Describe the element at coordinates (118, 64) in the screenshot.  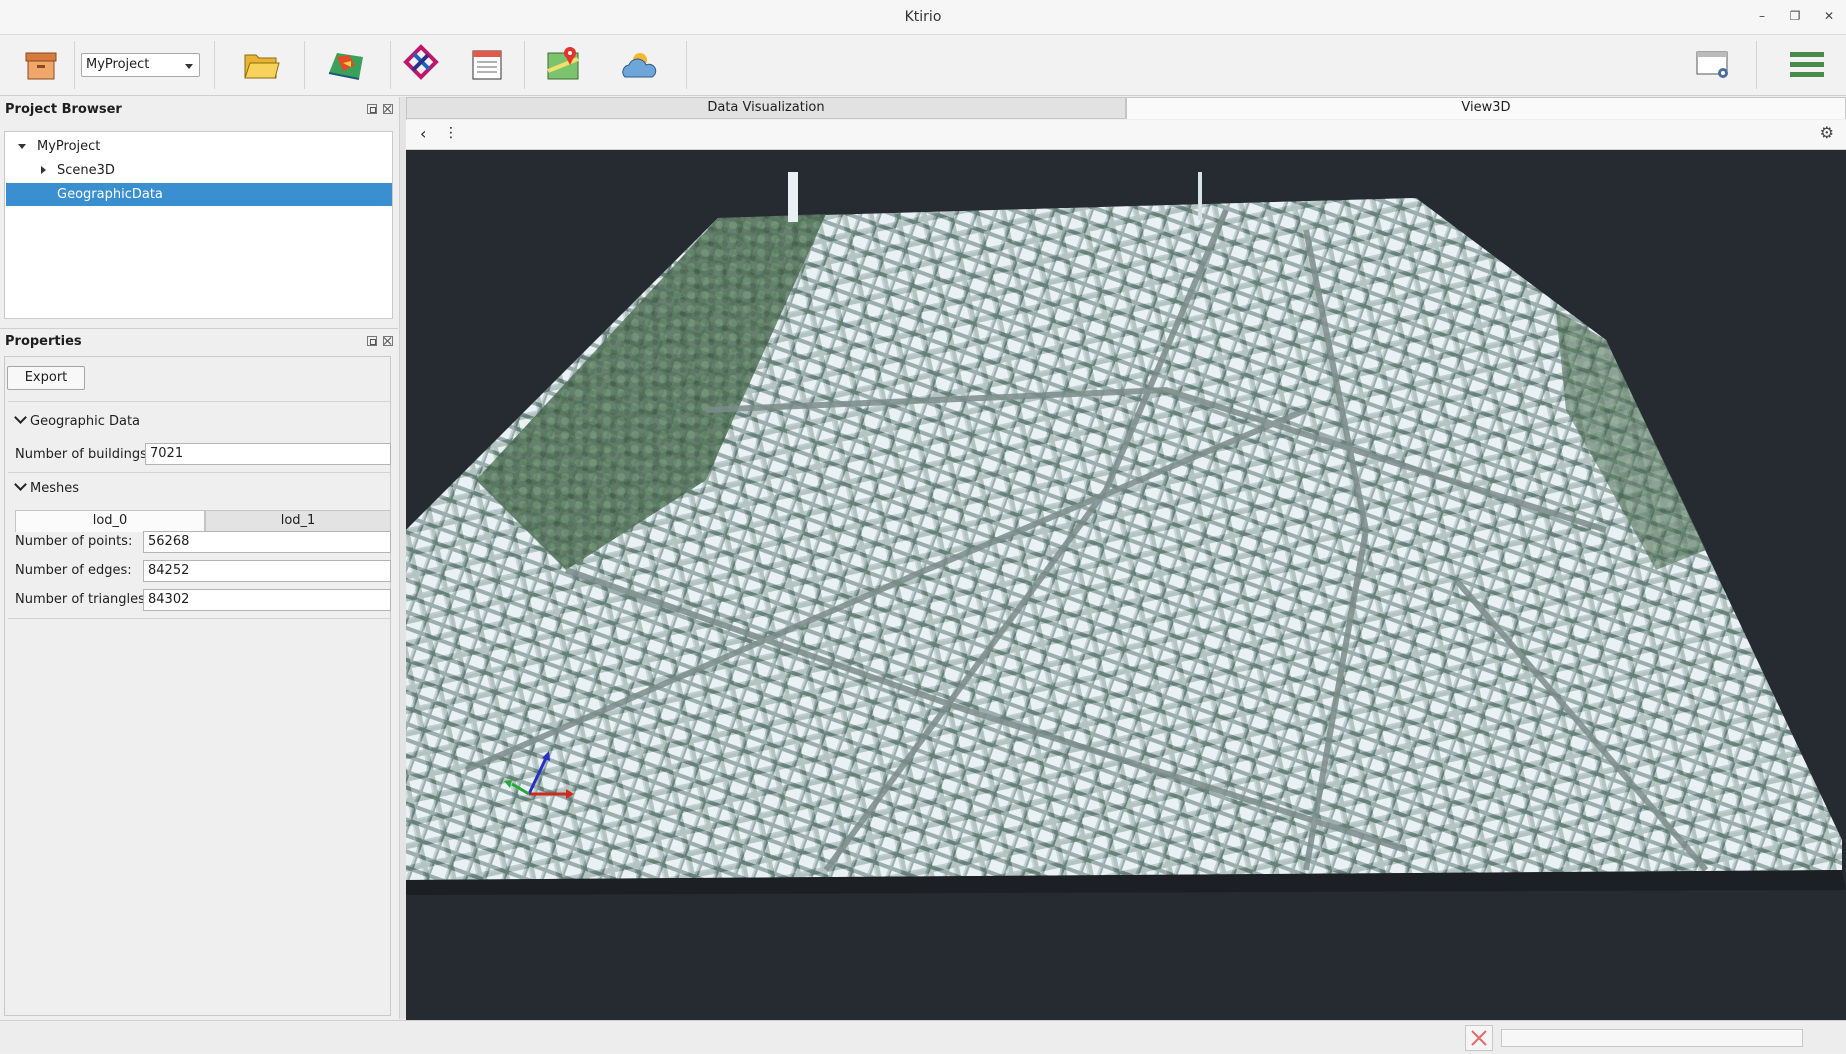
I see `project-selector-value: MyProject` at that location.